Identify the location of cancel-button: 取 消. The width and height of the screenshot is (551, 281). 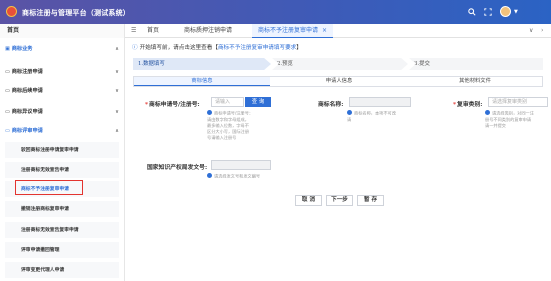
(308, 200).